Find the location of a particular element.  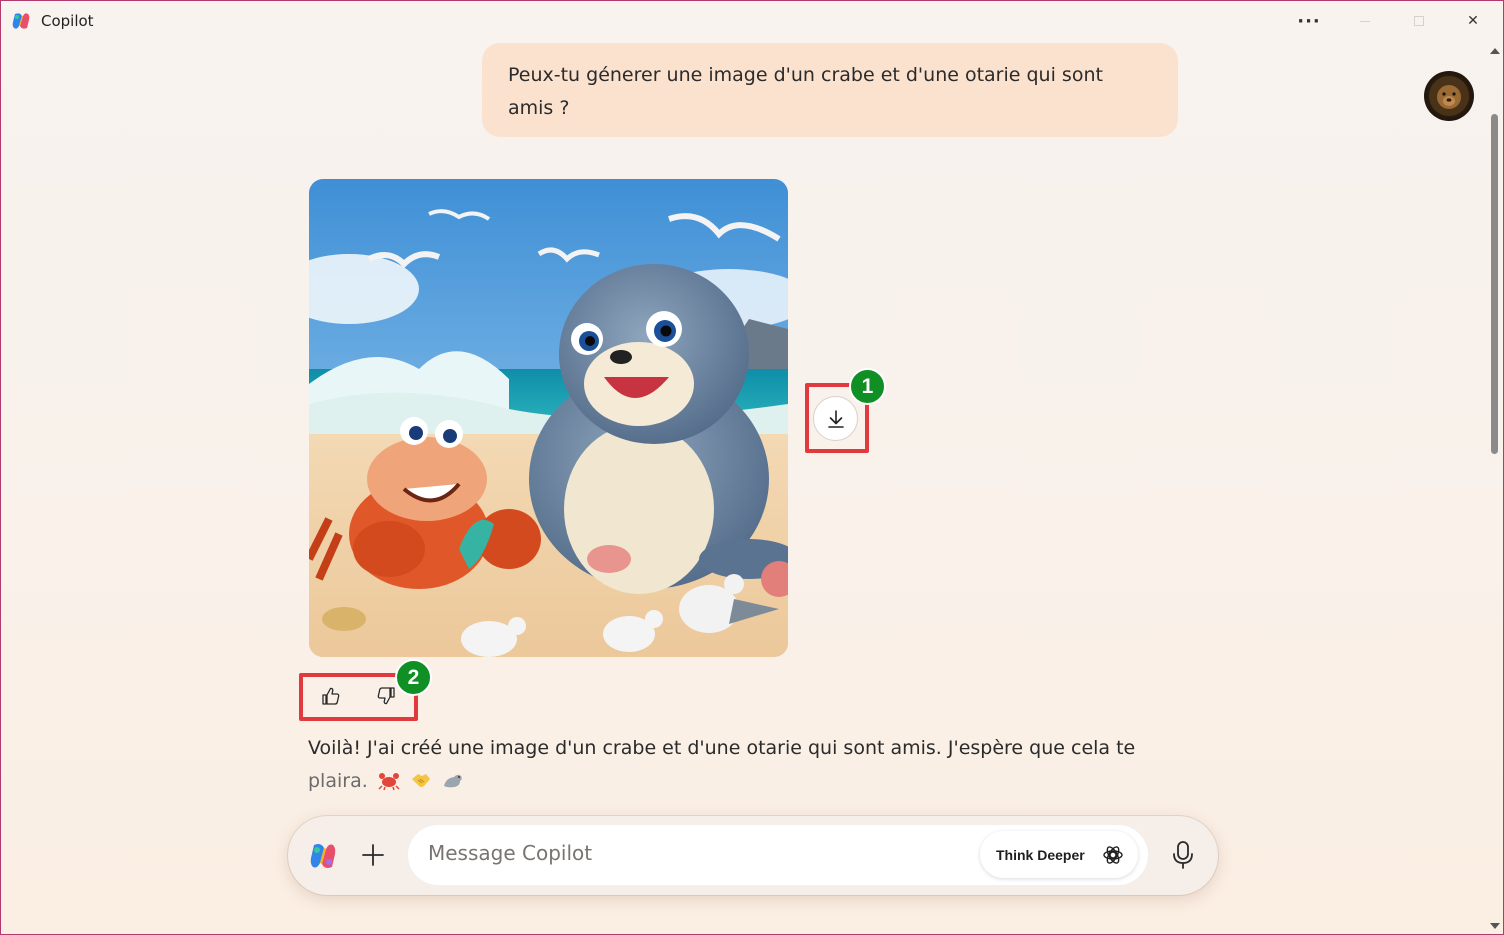

scroll-down-arrow is located at coordinates (1495, 926).